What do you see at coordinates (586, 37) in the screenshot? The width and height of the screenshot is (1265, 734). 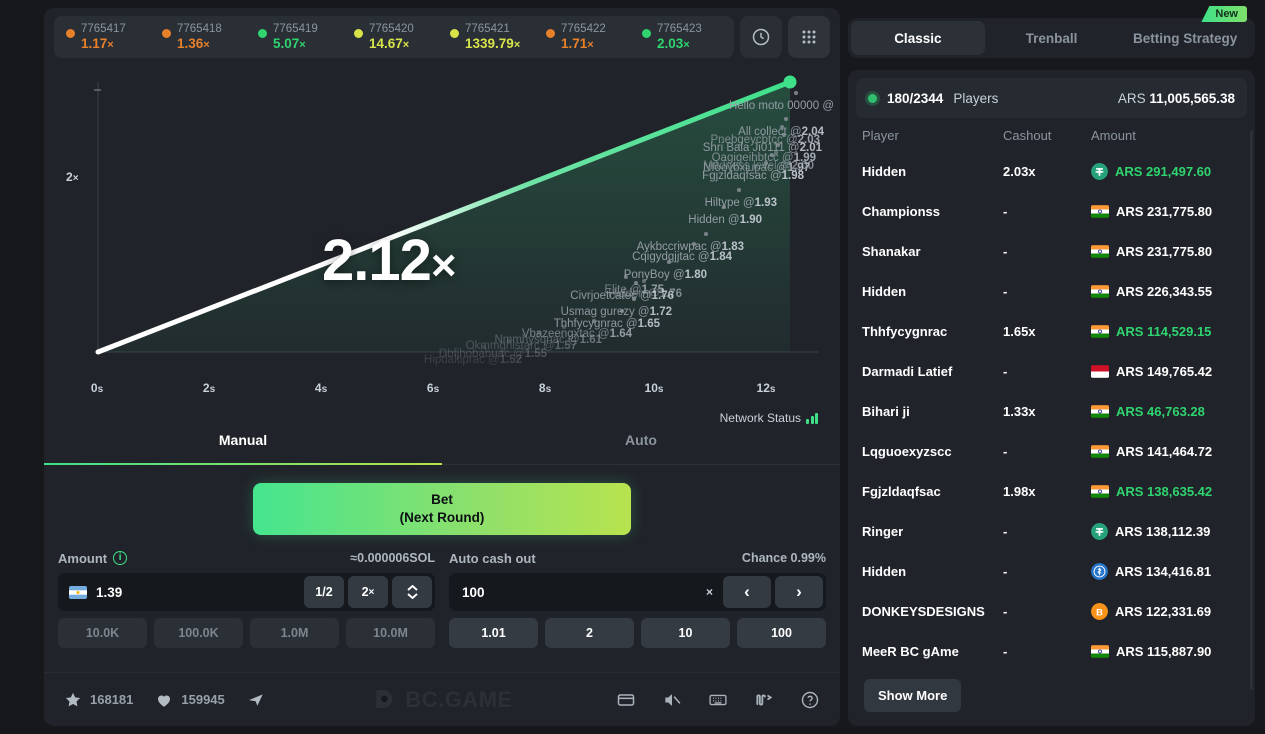 I see `round-history-item: 7765422 1.71×` at bounding box center [586, 37].